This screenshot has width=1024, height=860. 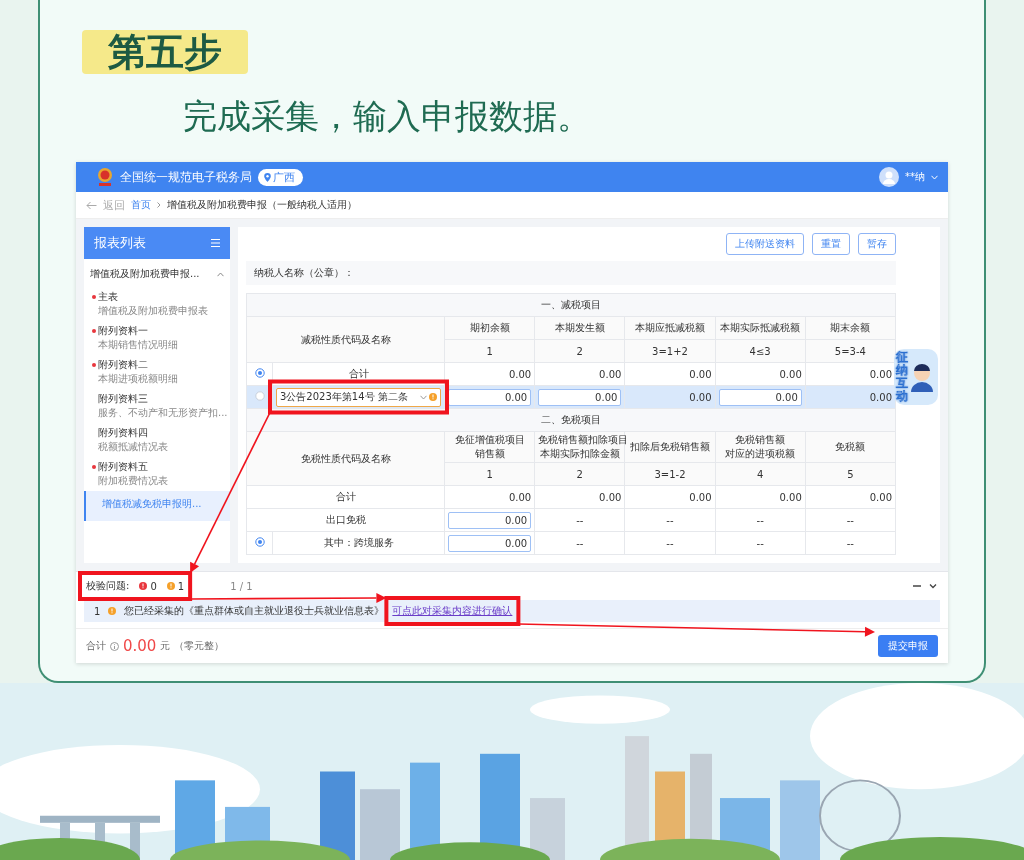 I want to click on sidebar-item: 附列资料五 附加税费情况表, so click(x=157, y=474).